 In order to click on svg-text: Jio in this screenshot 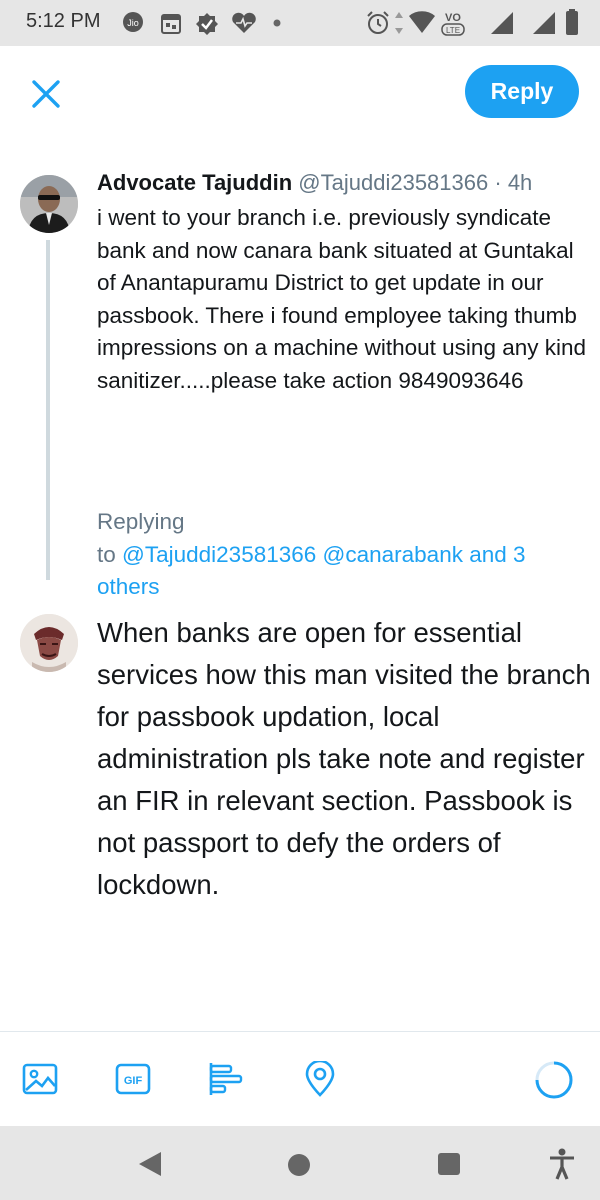, I will do `click(133, 23)`.